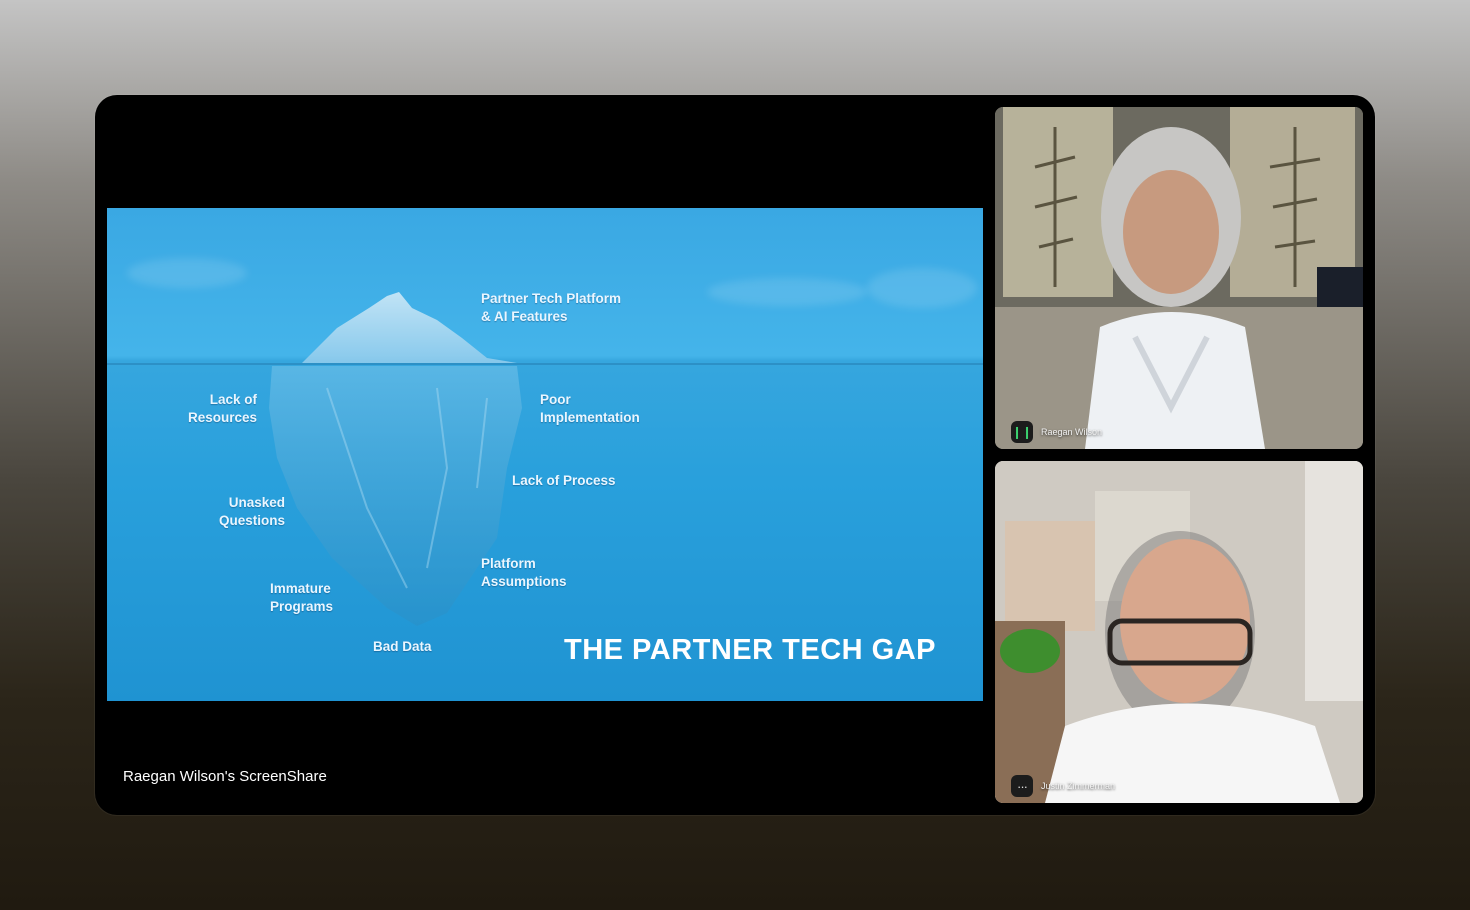 The width and height of the screenshot is (1470, 910). What do you see at coordinates (590, 408) in the screenshot?
I see `label-poor-implementation: Poor Implementation` at bounding box center [590, 408].